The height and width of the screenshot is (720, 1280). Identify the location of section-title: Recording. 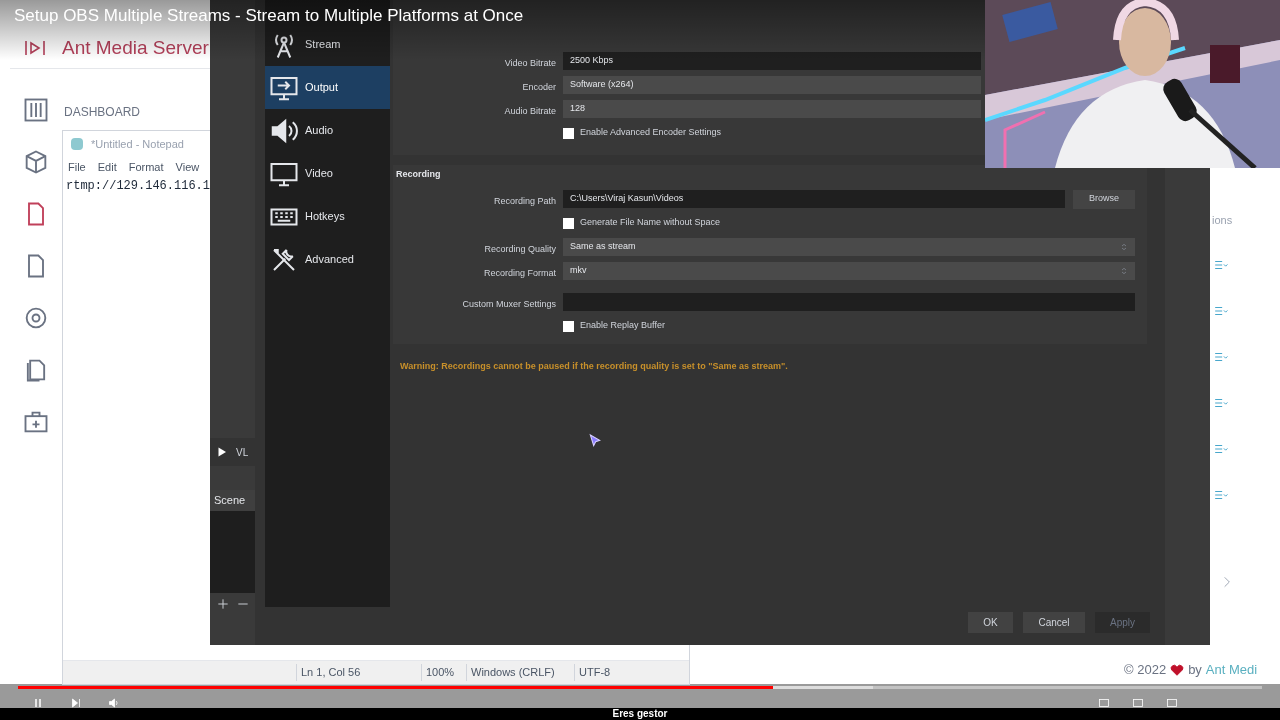
(418, 175).